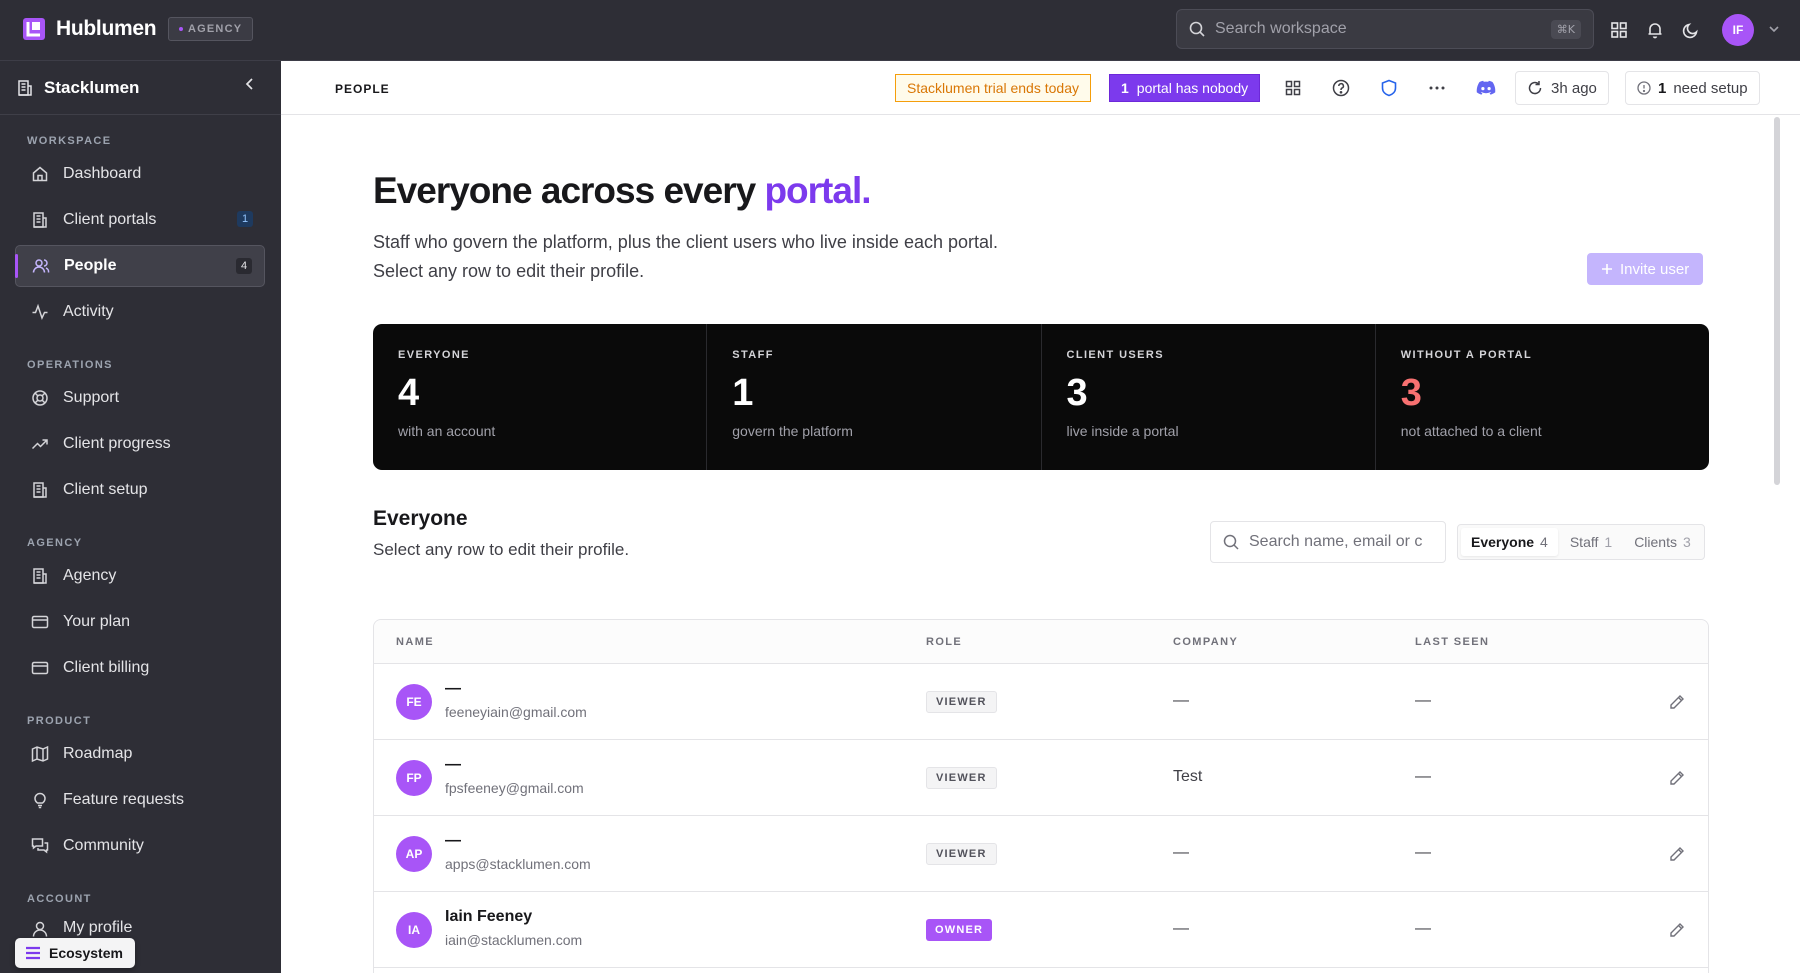 The height and width of the screenshot is (973, 1800). What do you see at coordinates (40, 444) in the screenshot?
I see `trending-up-icon` at bounding box center [40, 444].